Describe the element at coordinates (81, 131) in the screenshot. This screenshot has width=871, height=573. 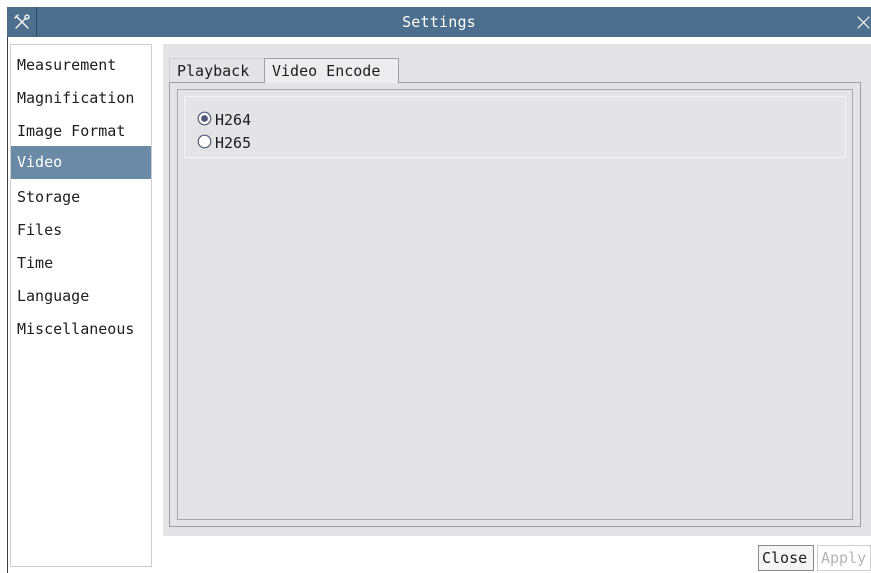
I see `sidebar-item-image-format: Image Format` at that location.